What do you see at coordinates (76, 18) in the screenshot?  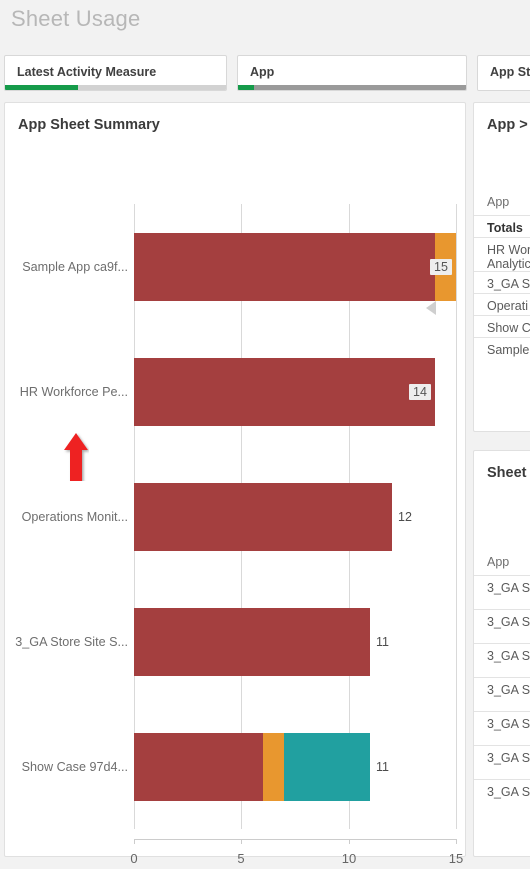 I see `page-title: Sheet Usage` at bounding box center [76, 18].